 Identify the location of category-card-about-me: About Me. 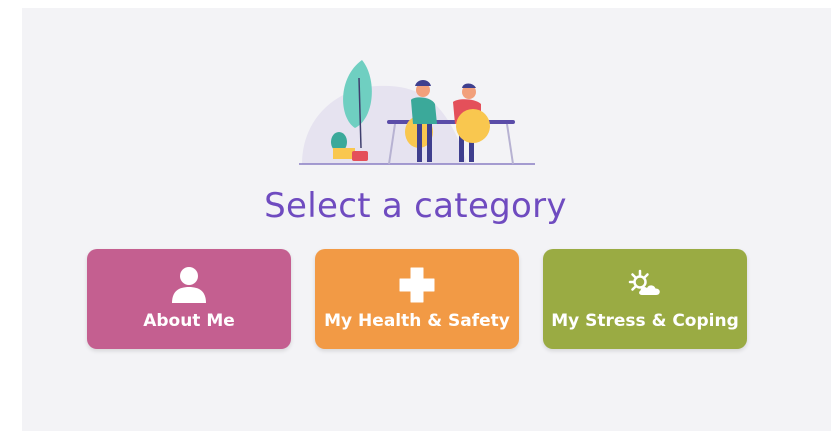
(189, 299).